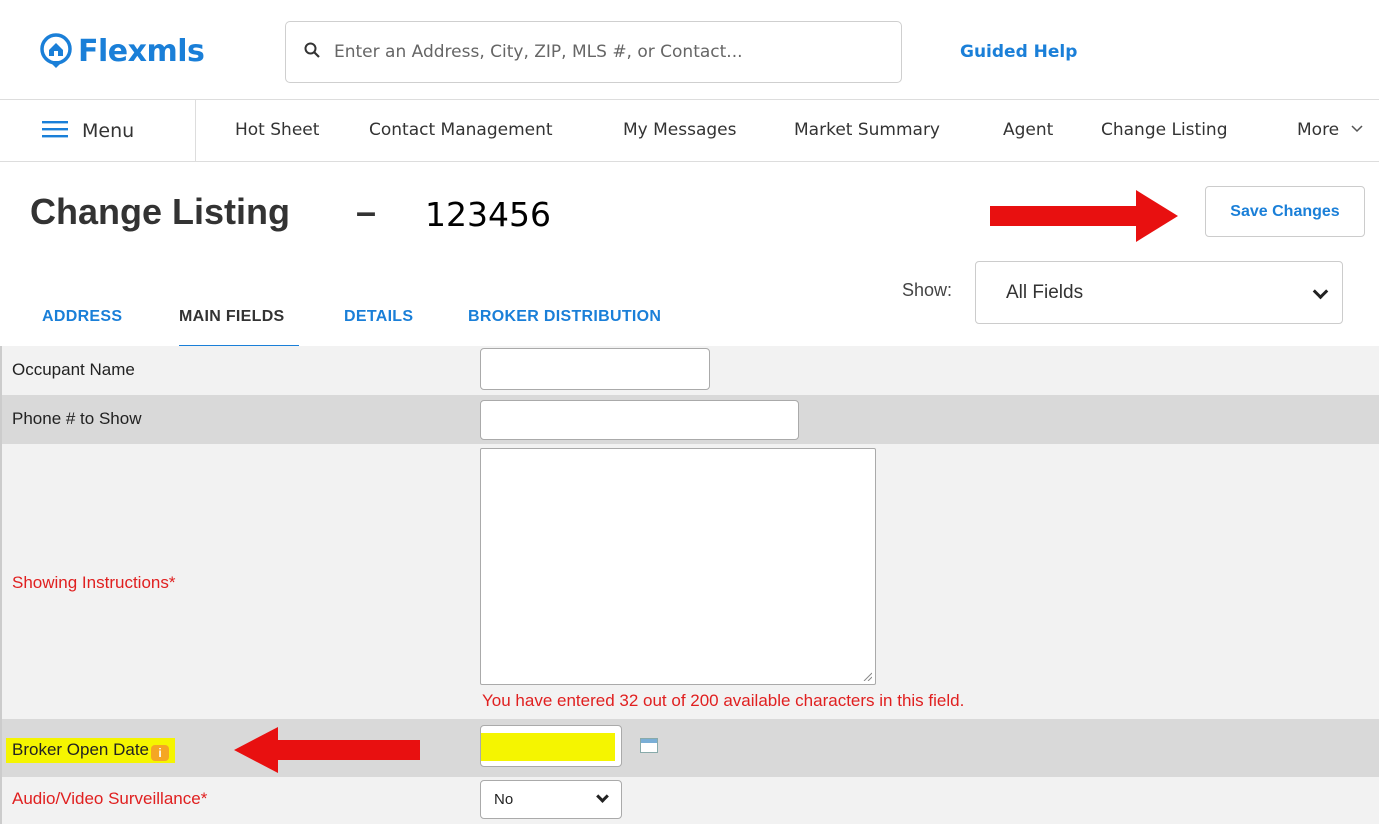 Image resolution: width=1379 pixels, height=824 pixels. I want to click on date-highlight, so click(548, 747).